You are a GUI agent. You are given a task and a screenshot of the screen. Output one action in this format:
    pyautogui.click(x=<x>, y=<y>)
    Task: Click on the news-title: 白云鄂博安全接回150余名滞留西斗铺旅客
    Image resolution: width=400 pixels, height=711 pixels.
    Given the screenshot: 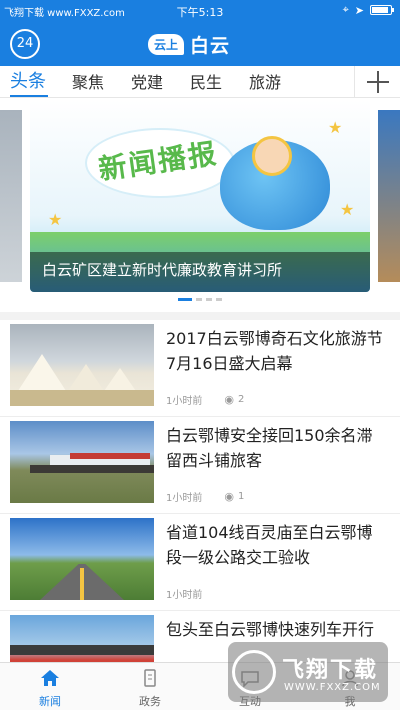 What is the action you would take?
    pyautogui.click(x=269, y=448)
    